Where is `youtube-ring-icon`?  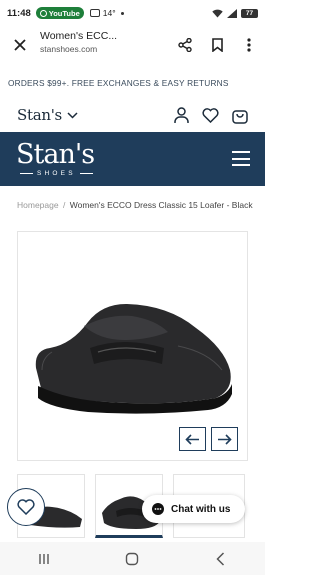 youtube-ring-icon is located at coordinates (43, 13).